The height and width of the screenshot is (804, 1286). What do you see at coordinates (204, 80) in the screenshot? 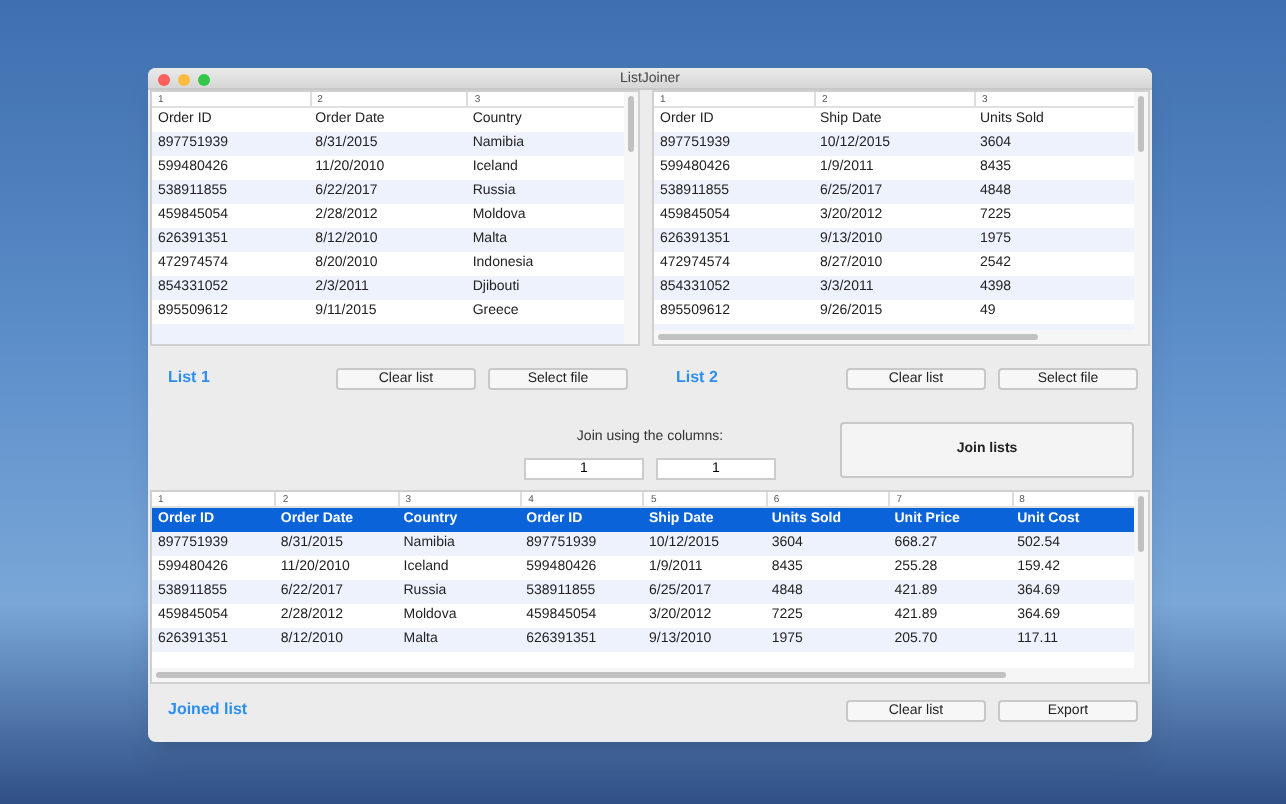
I see `zoom-button` at bounding box center [204, 80].